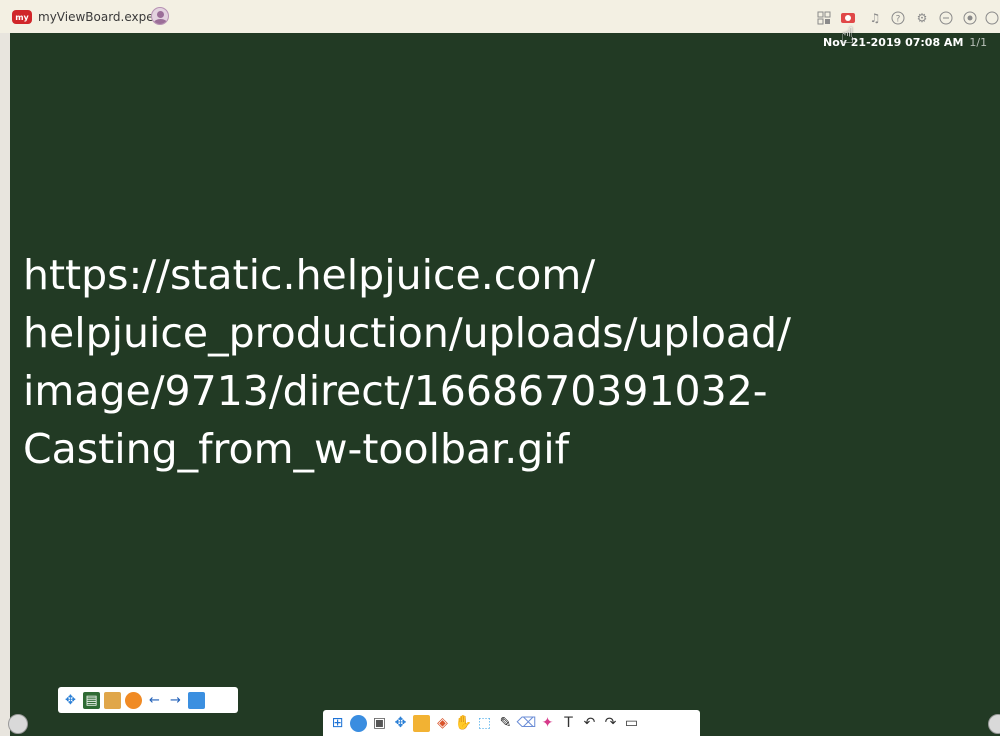 The image size is (1000, 736). I want to click on folder-icon, so click(112, 700).